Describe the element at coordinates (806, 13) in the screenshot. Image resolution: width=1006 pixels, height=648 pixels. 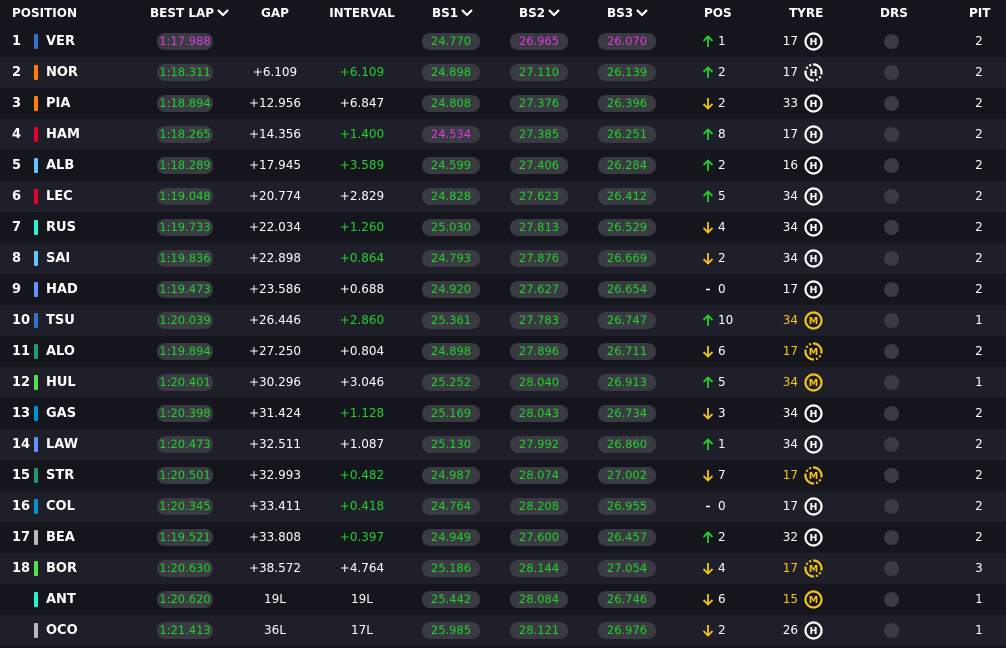
I see `header-tyre: TYRE` at that location.